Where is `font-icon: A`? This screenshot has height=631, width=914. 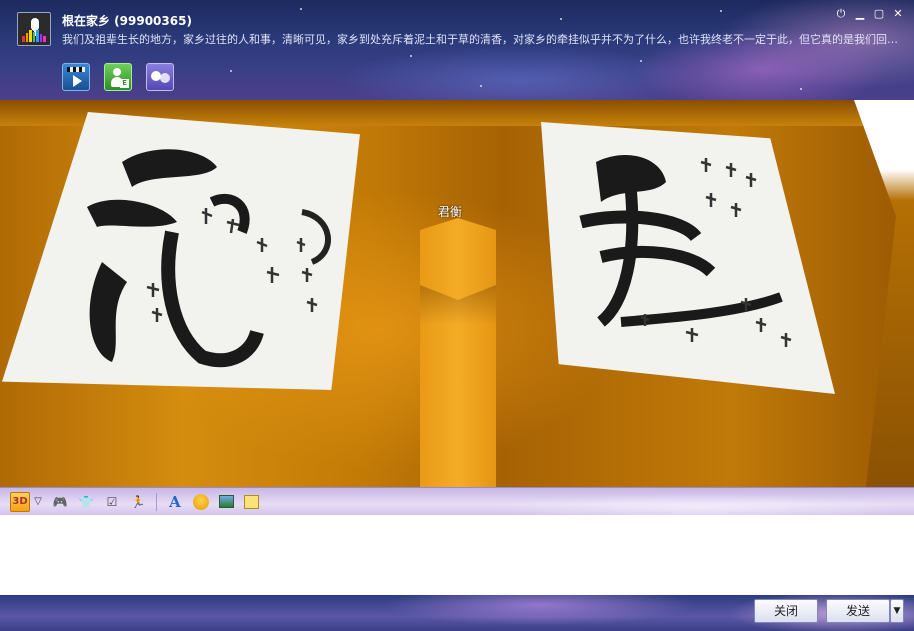 font-icon: A is located at coordinates (175, 502).